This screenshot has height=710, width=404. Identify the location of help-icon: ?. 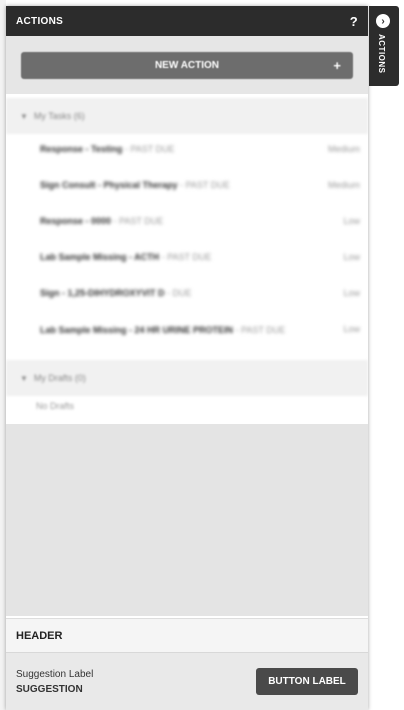
(354, 21).